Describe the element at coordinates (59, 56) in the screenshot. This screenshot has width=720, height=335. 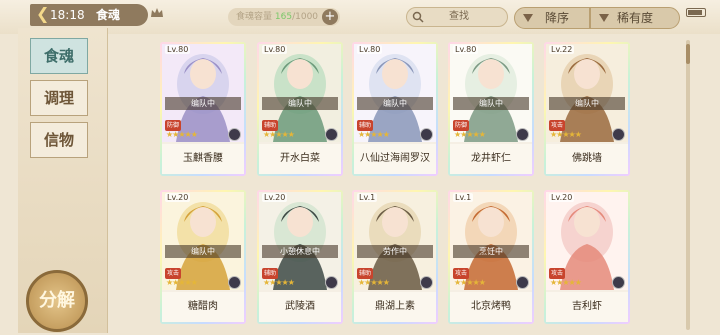
I see `sidebar-item-shihun: 食魂` at that location.